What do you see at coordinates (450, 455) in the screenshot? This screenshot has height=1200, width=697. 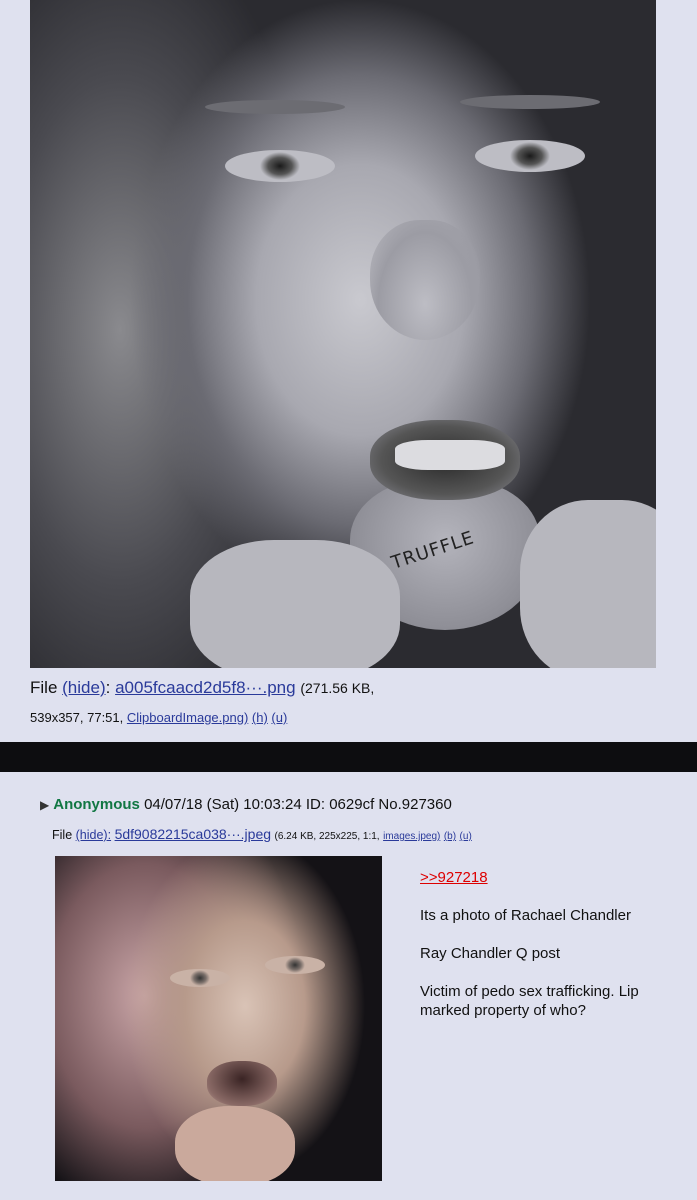 I see `teeth` at bounding box center [450, 455].